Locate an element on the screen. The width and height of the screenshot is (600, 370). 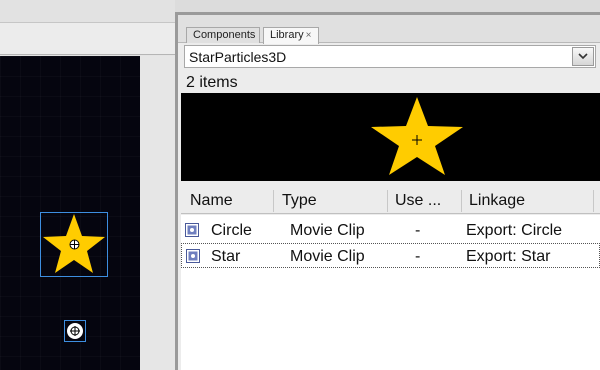
workspace-edit-bar is located at coordinates (87, 39).